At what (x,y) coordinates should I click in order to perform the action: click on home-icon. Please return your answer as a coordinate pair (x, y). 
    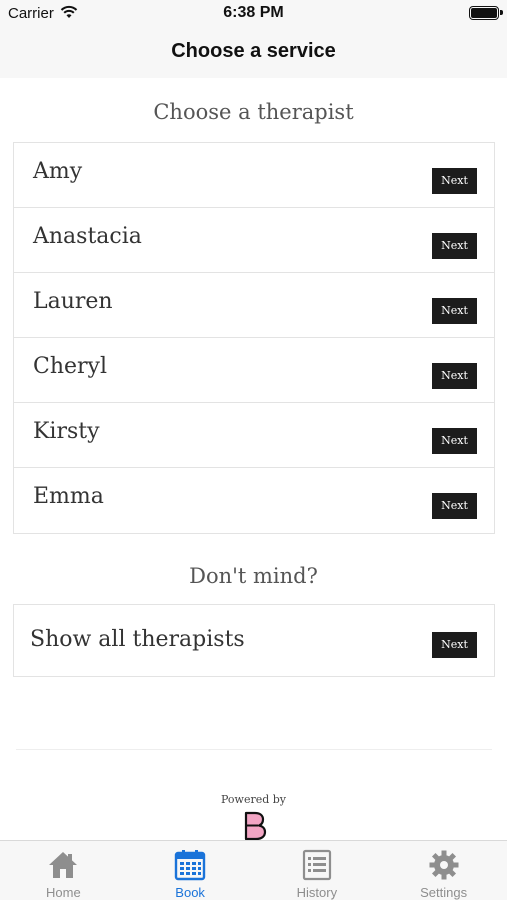
    Looking at the image, I should click on (63, 865).